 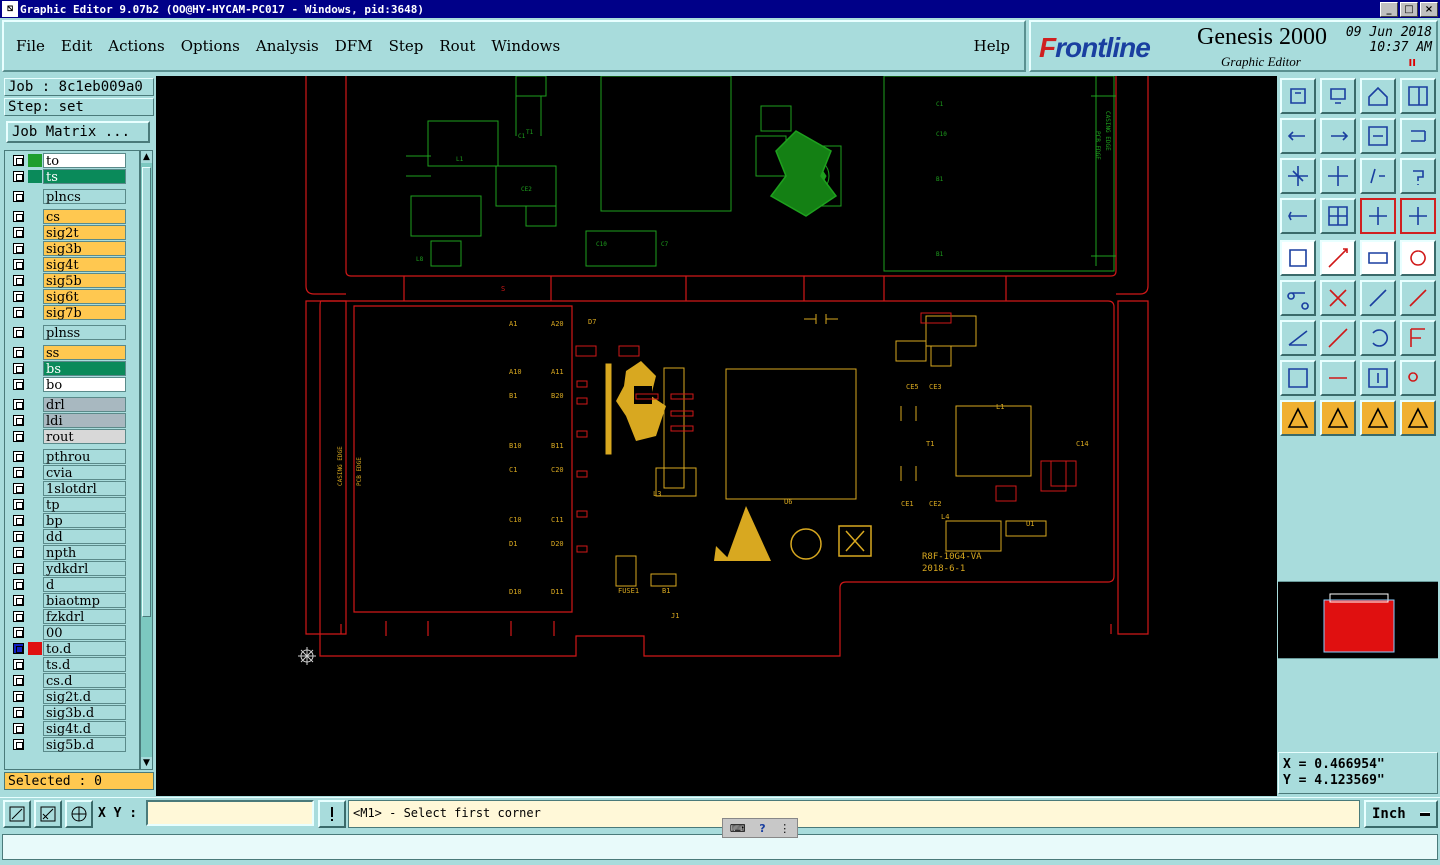 I want to click on layer-row: fzkdrl, so click(x=72, y=617).